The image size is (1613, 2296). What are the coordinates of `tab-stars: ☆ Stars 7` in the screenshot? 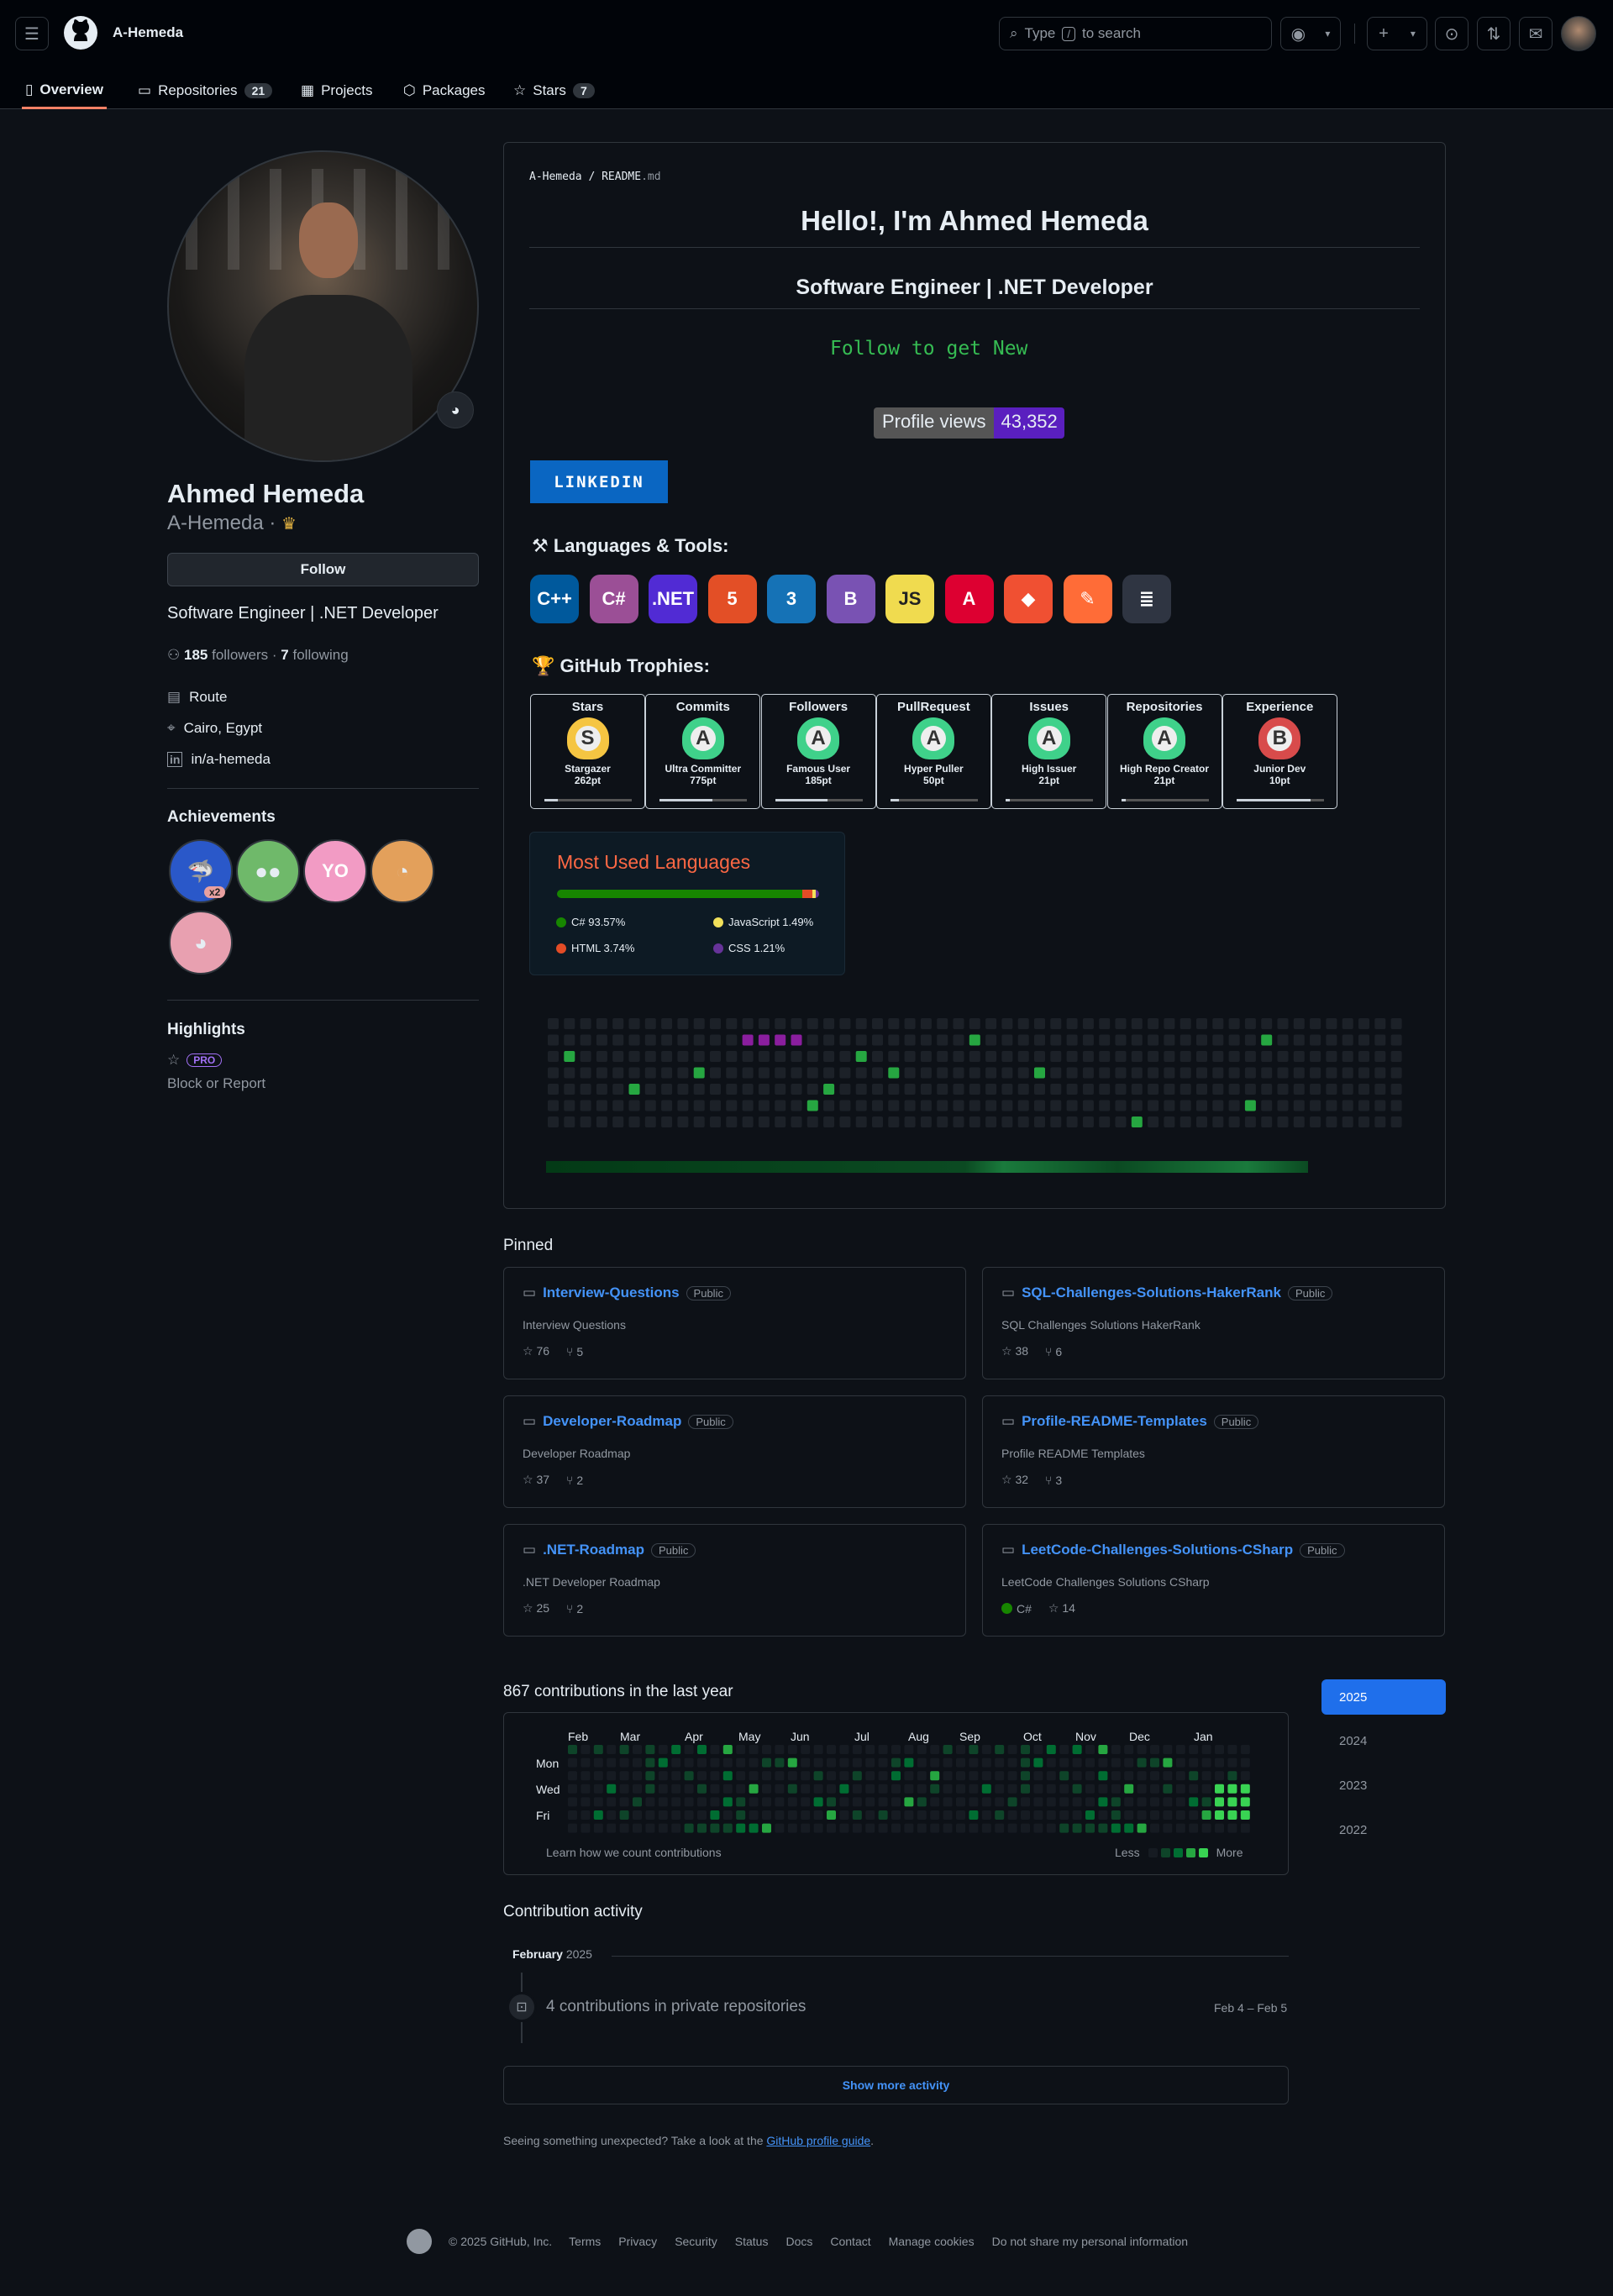 It's located at (554, 90).